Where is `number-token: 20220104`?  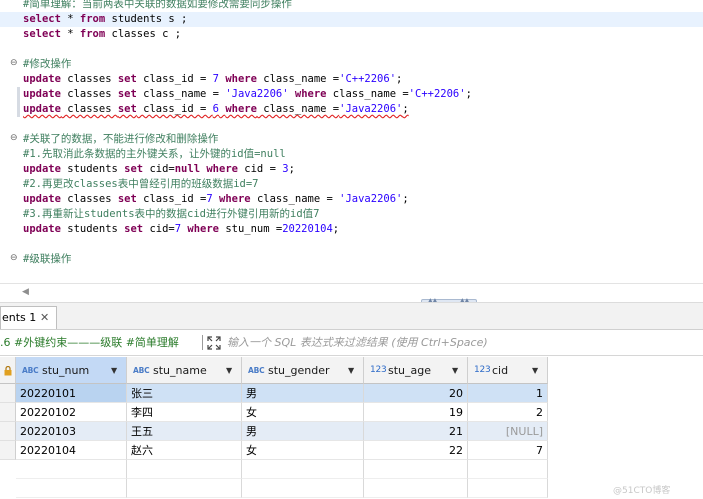
number-token: 20220104 is located at coordinates (307, 229).